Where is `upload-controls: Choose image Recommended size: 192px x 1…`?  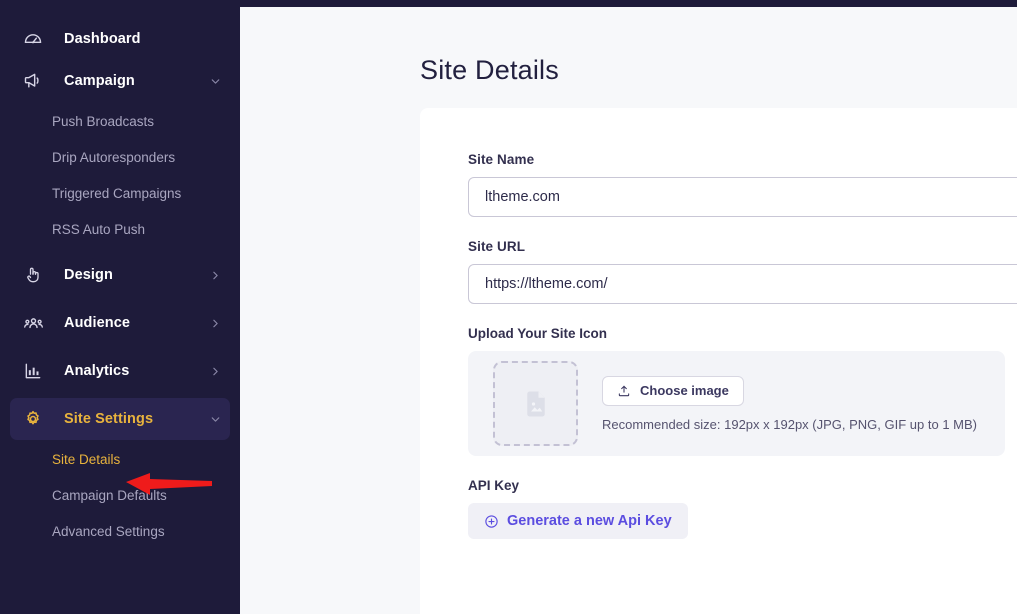 upload-controls: Choose image Recommended size: 192px x 1… is located at coordinates (789, 403).